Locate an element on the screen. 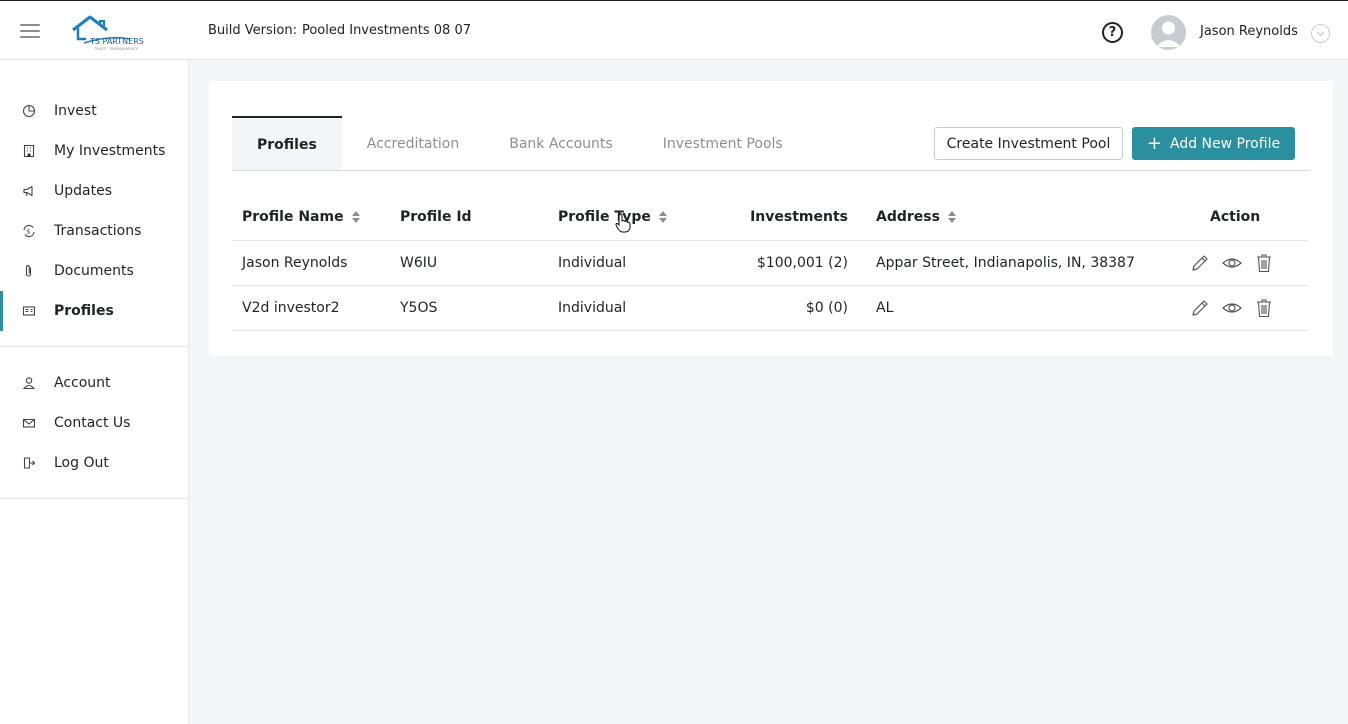  sidebar-item-label: Documents is located at coordinates (94, 271).